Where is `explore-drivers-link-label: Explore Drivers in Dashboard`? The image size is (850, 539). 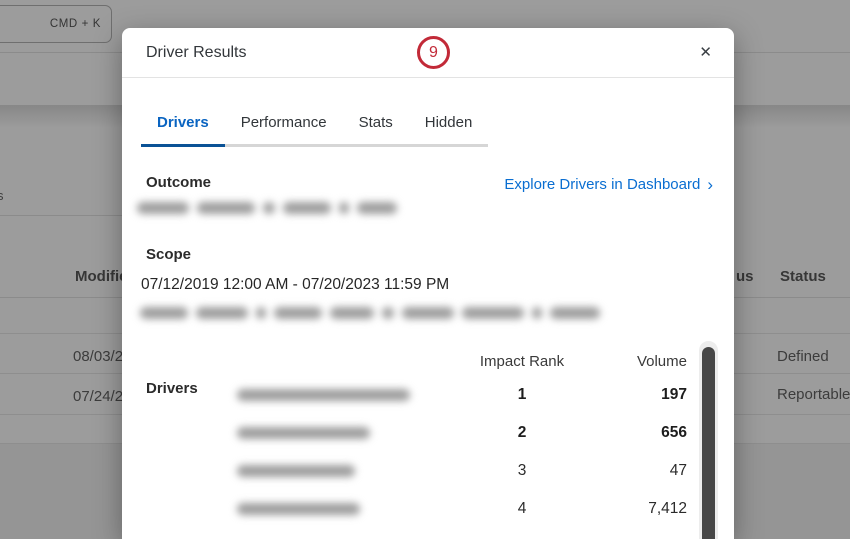
explore-drivers-link-label: Explore Drivers in Dashboard is located at coordinates (602, 184).